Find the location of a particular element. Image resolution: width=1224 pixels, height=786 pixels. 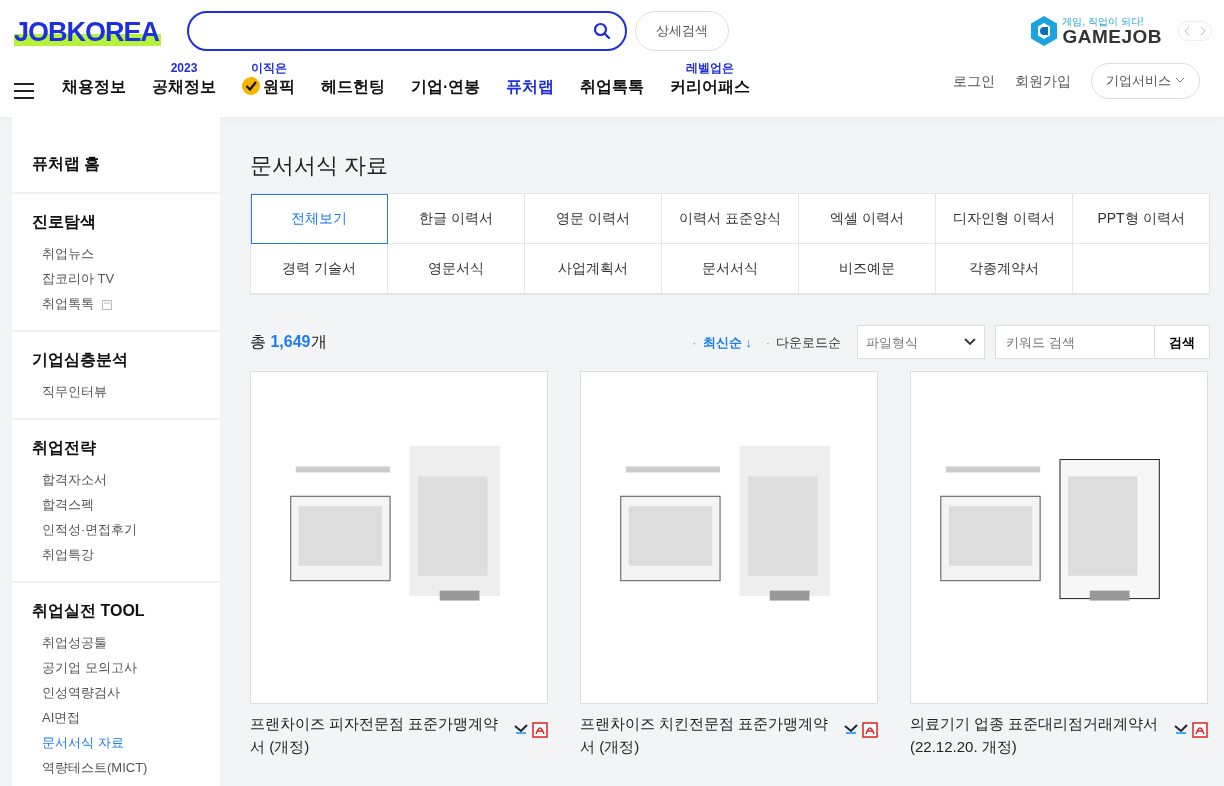

sidebar-heading: 기업심층분석 is located at coordinates (116, 360).